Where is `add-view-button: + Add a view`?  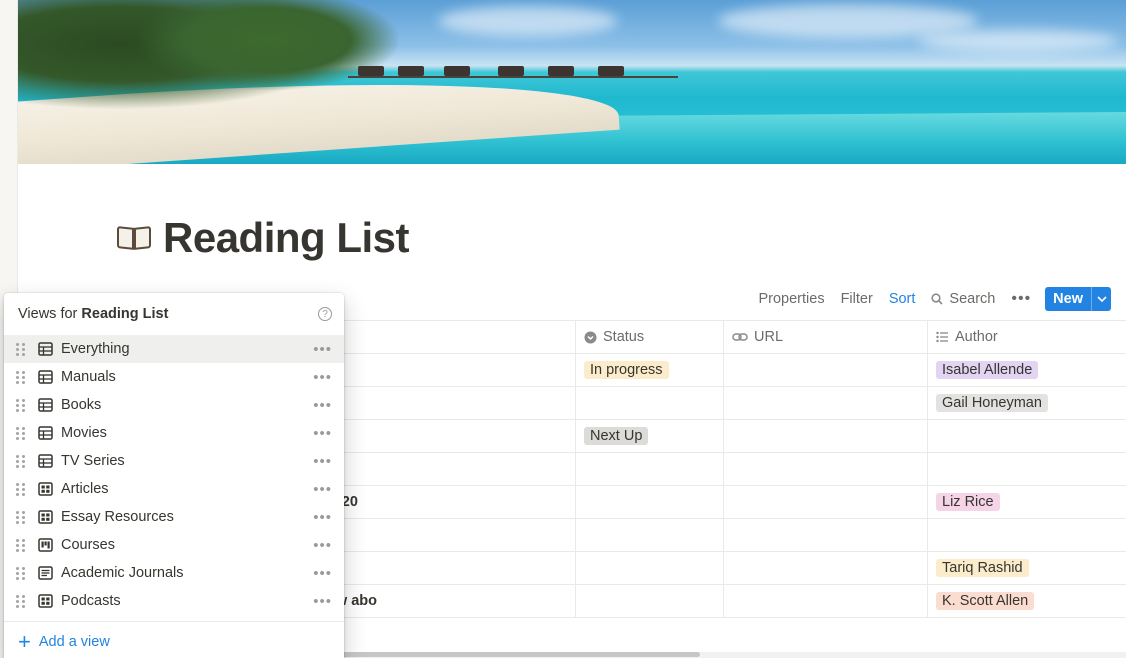 add-view-button: + Add a view is located at coordinates (174, 640).